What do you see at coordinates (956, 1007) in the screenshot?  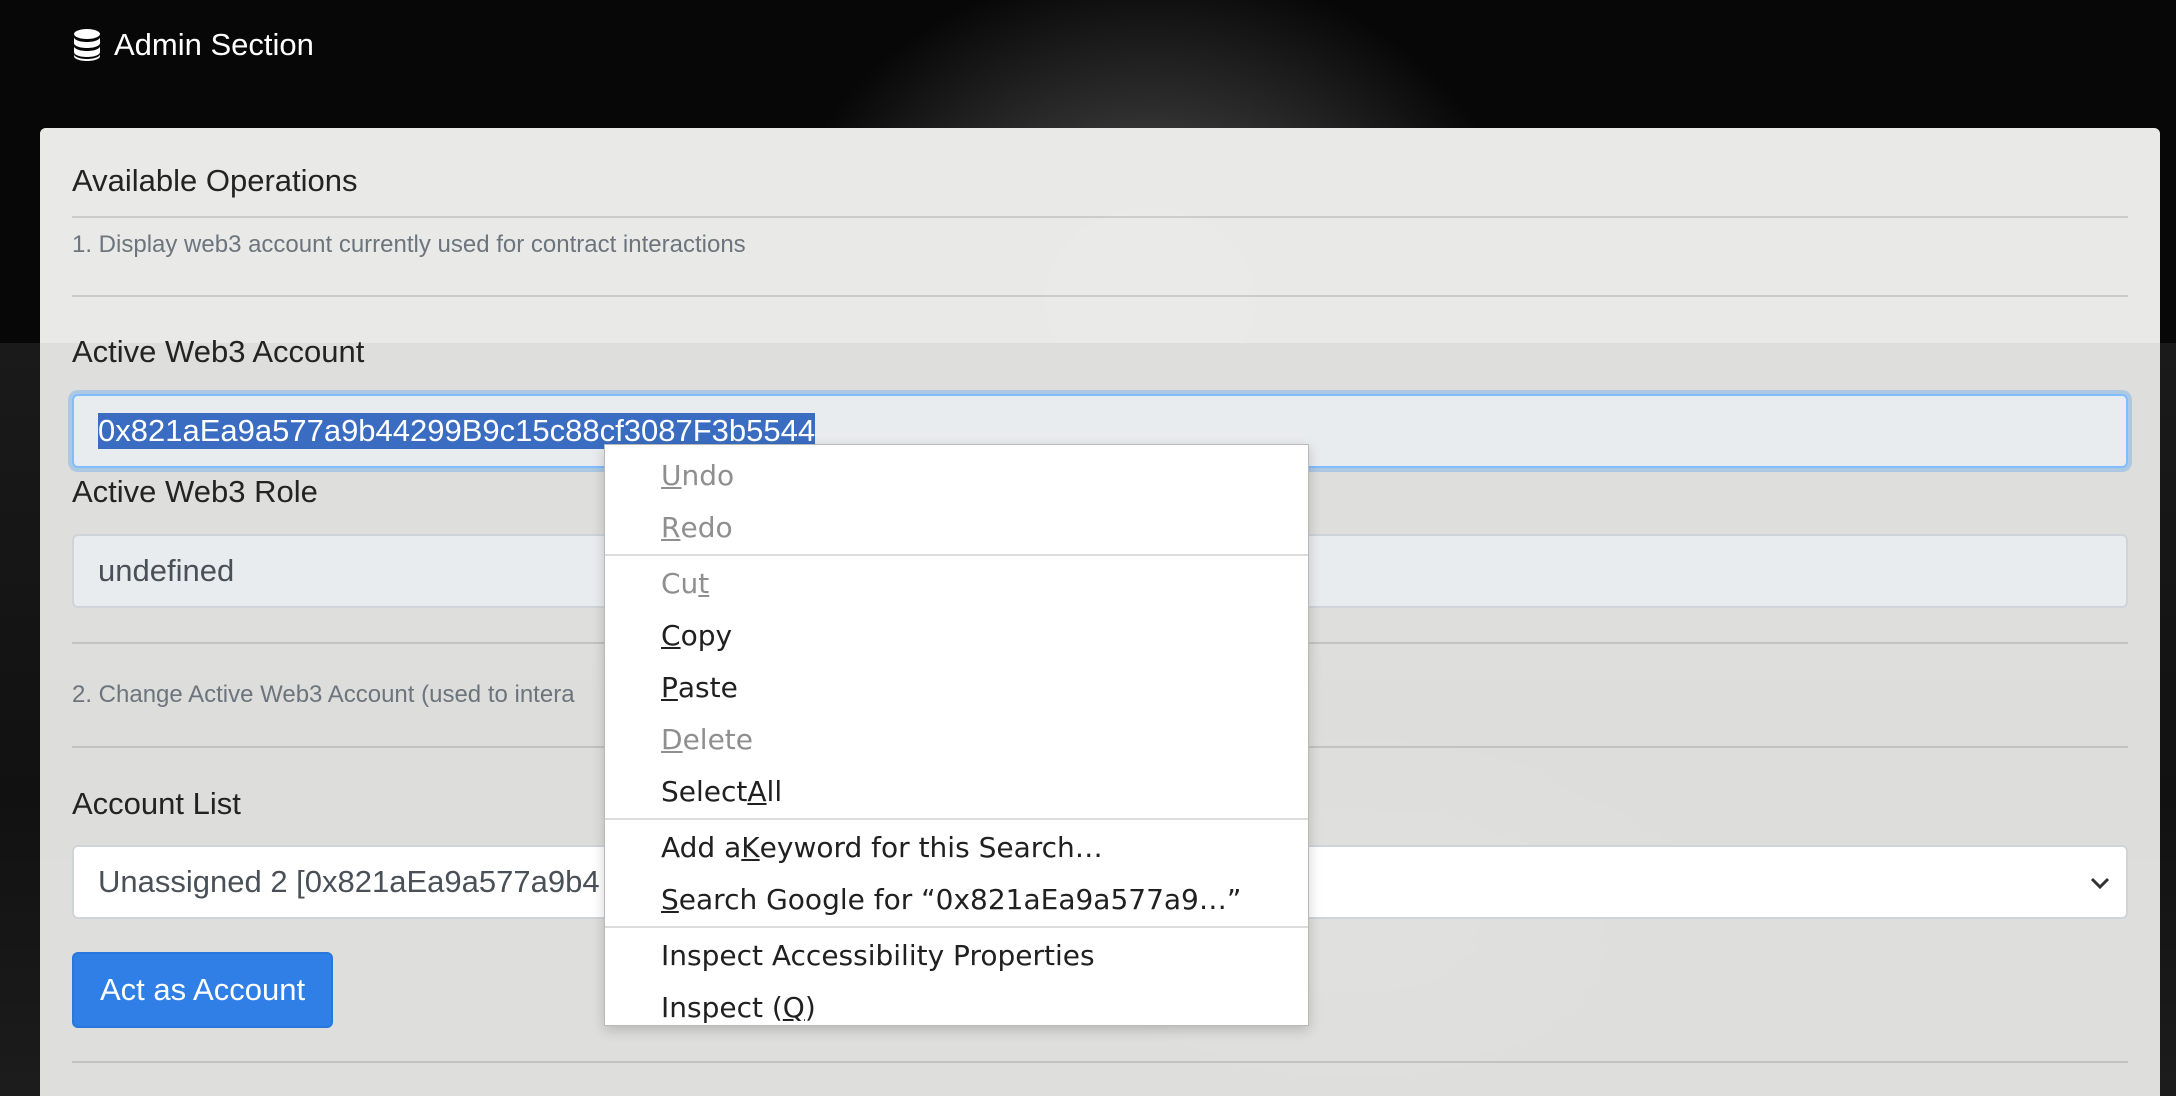 I see `menu-item-inspect: Inspect (Q)` at bounding box center [956, 1007].